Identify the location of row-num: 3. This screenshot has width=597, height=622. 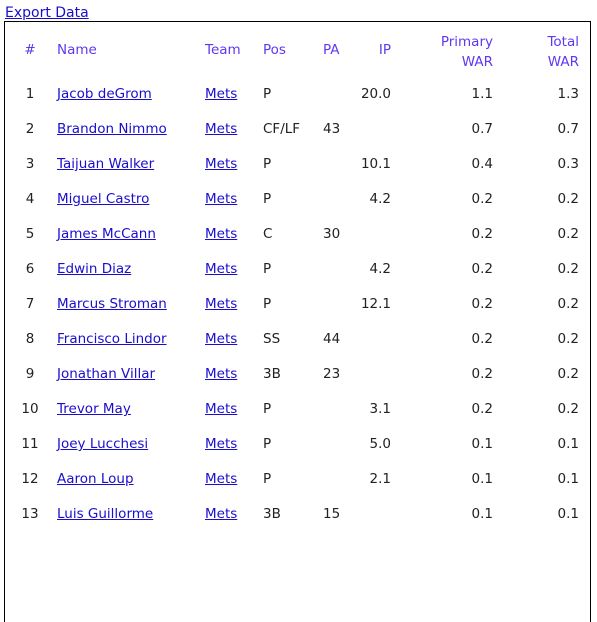
(30, 164).